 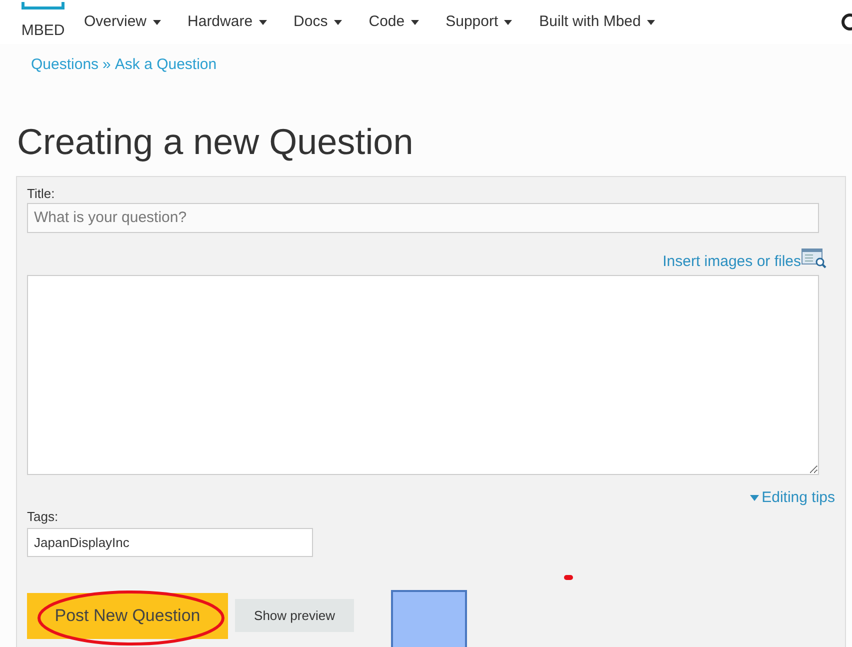 I want to click on tags-field: JapanDisplayInc, so click(x=170, y=542).